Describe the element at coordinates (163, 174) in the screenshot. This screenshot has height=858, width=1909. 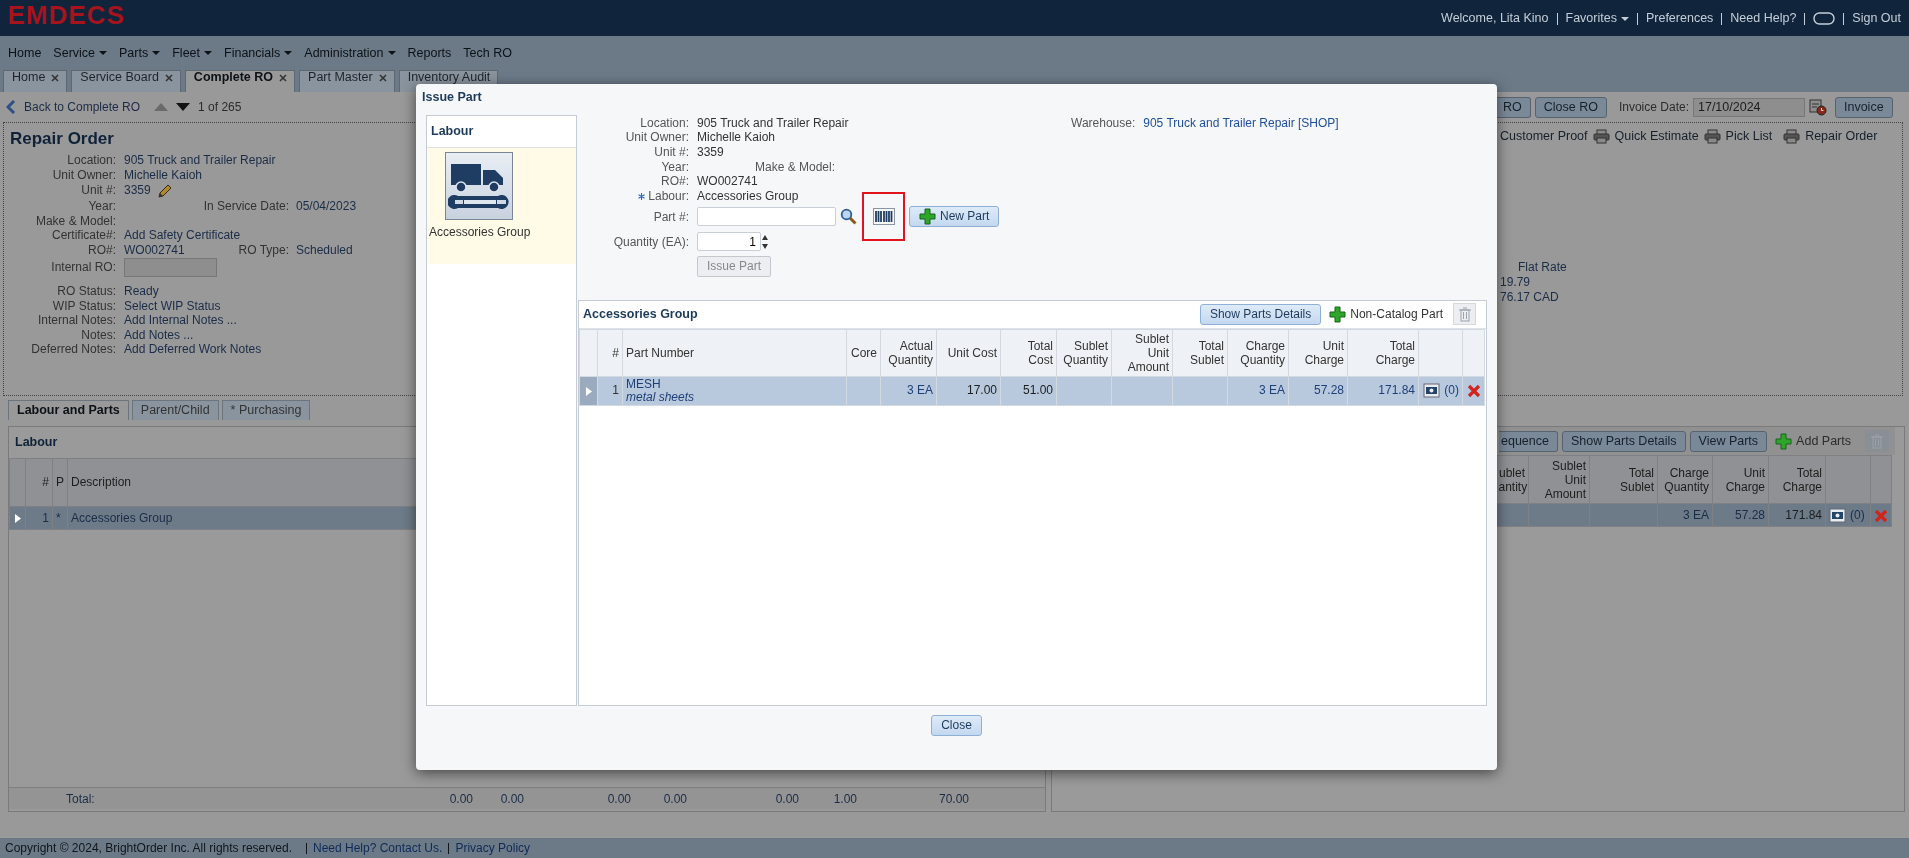
I see `field-value: Michelle Kaioh` at that location.